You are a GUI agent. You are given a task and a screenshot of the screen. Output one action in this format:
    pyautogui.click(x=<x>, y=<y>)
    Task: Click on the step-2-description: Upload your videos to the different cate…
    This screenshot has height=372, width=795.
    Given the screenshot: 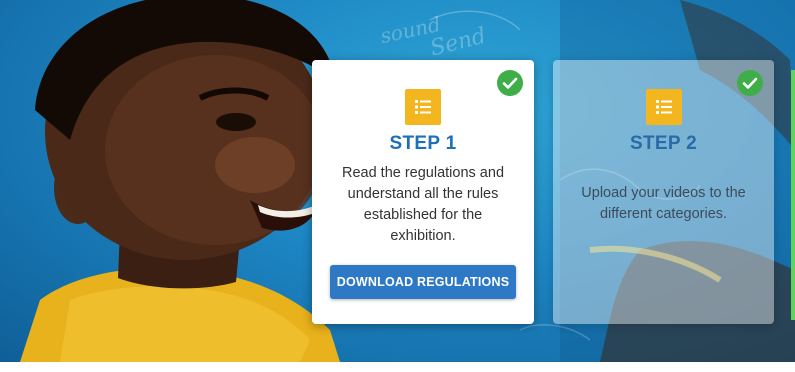 What is the action you would take?
    pyautogui.click(x=663, y=203)
    